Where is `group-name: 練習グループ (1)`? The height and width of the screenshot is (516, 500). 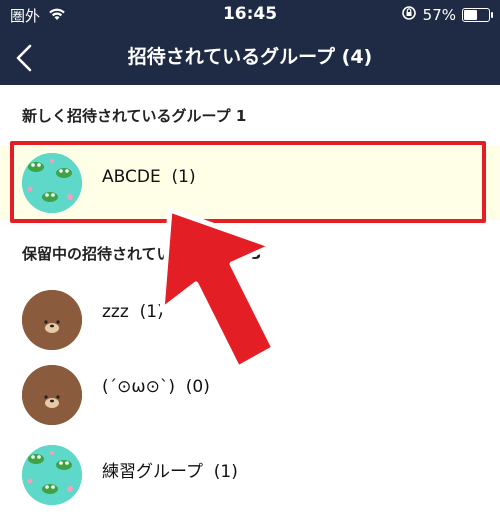 group-name: 練習グループ (1) is located at coordinates (170, 472).